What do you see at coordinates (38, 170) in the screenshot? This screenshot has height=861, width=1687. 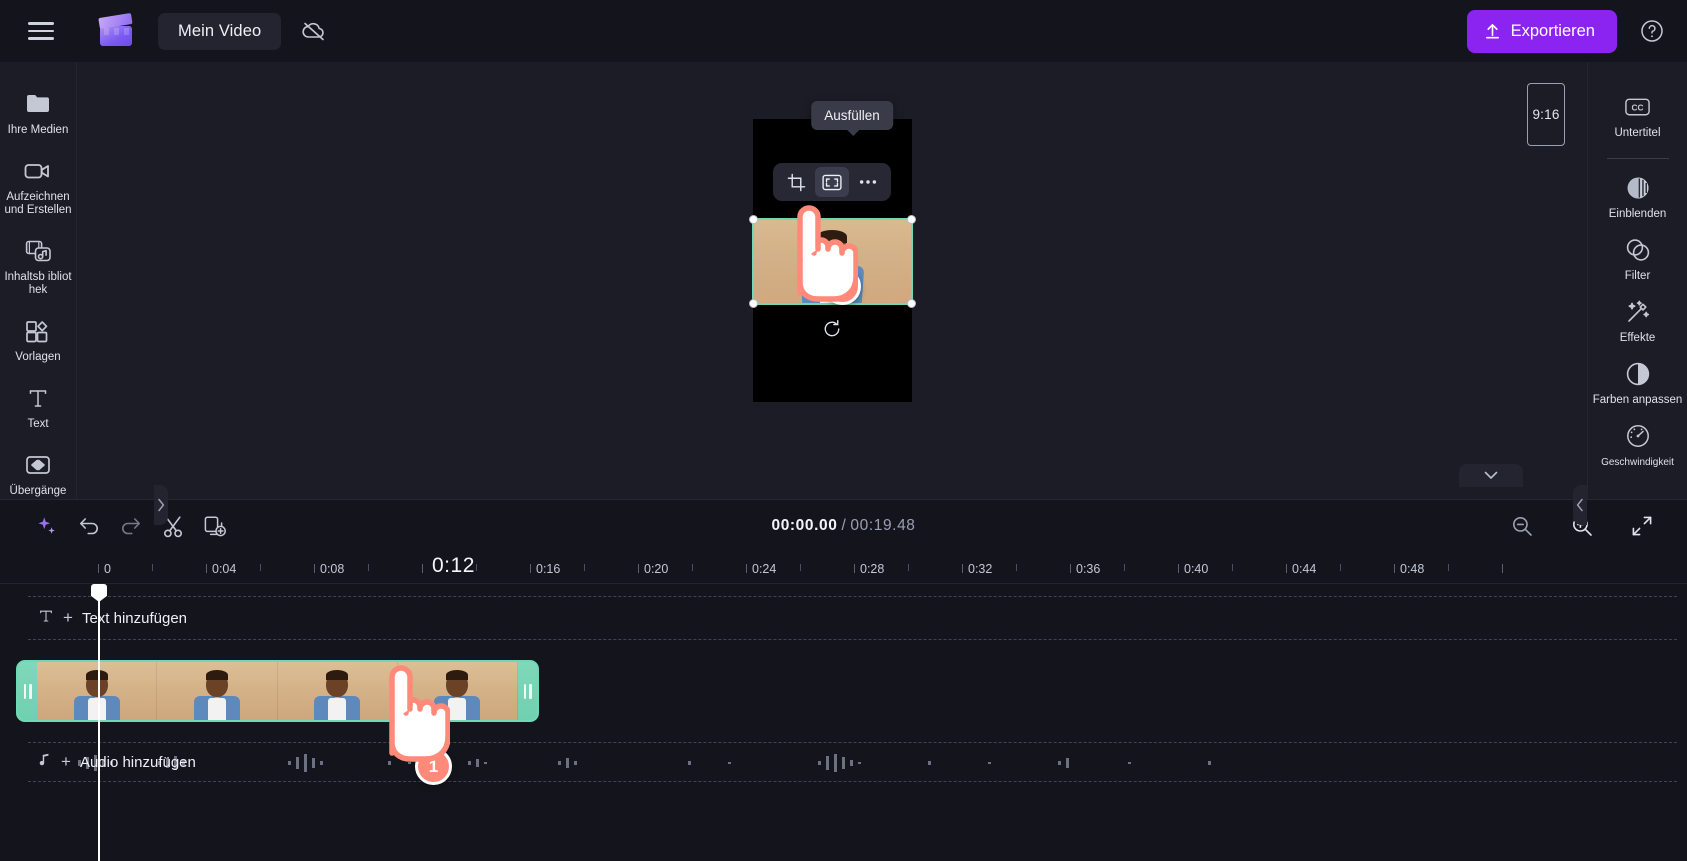 I see `video-camera-icon` at bounding box center [38, 170].